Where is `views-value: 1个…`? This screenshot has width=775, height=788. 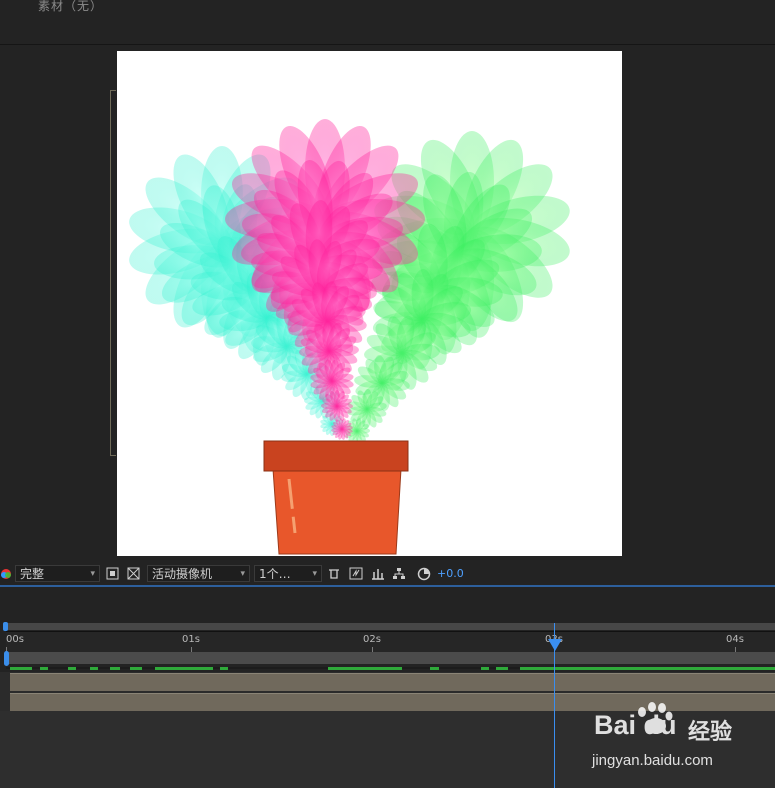
views-value: 1个… is located at coordinates (275, 574).